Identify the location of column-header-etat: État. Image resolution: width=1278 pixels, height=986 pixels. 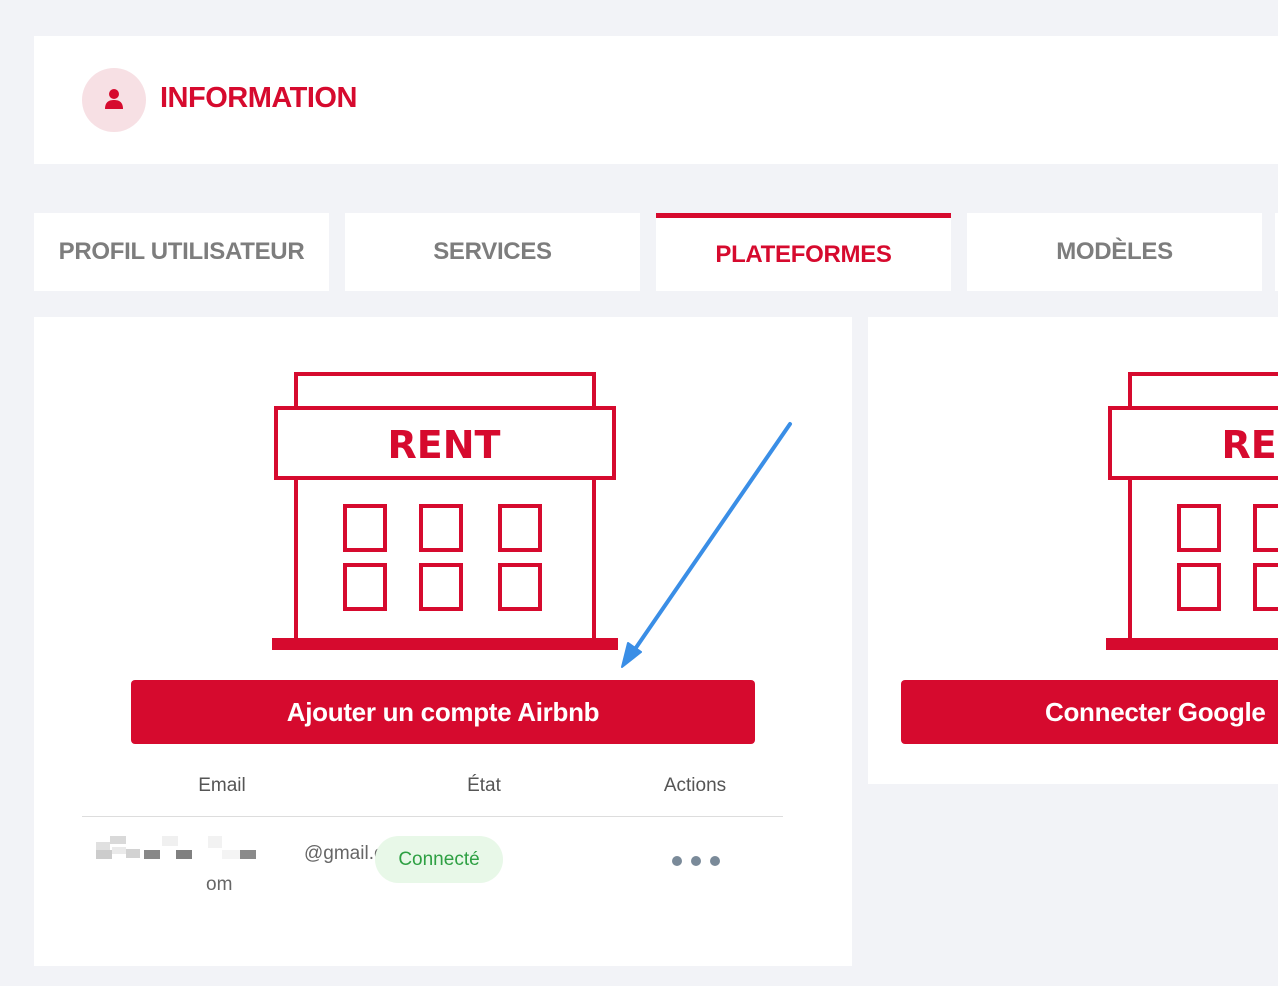
(484, 785).